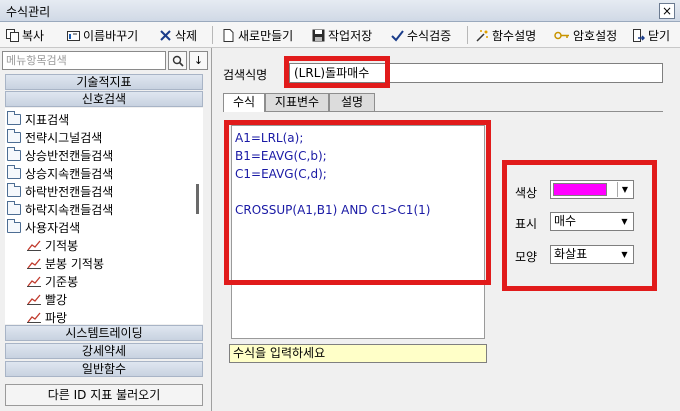 This screenshot has height=411, width=680. Describe the element at coordinates (111, 35) in the screenshot. I see `rename-label: 이름바꾸기` at that location.